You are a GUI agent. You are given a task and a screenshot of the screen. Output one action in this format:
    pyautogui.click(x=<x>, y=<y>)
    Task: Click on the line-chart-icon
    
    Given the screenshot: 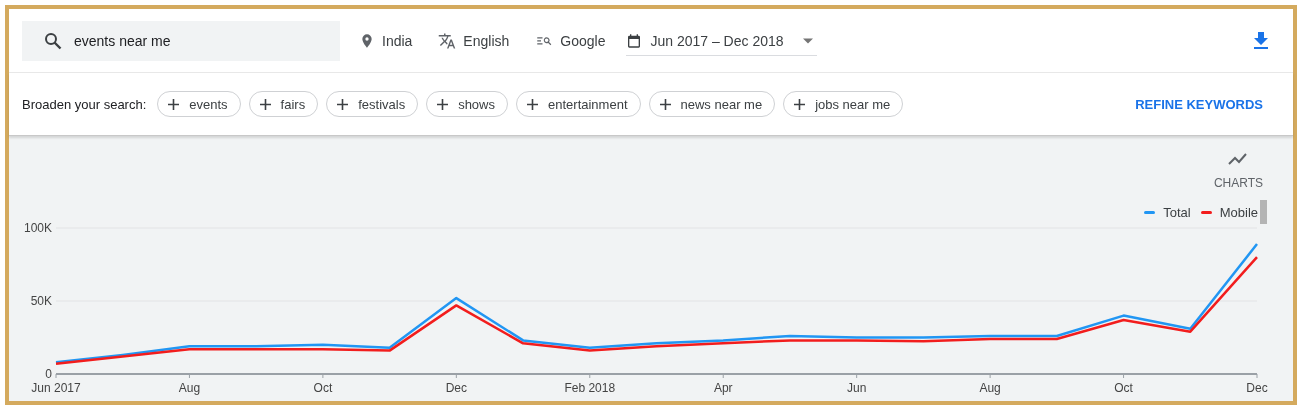 What is the action you would take?
    pyautogui.click(x=1238, y=159)
    